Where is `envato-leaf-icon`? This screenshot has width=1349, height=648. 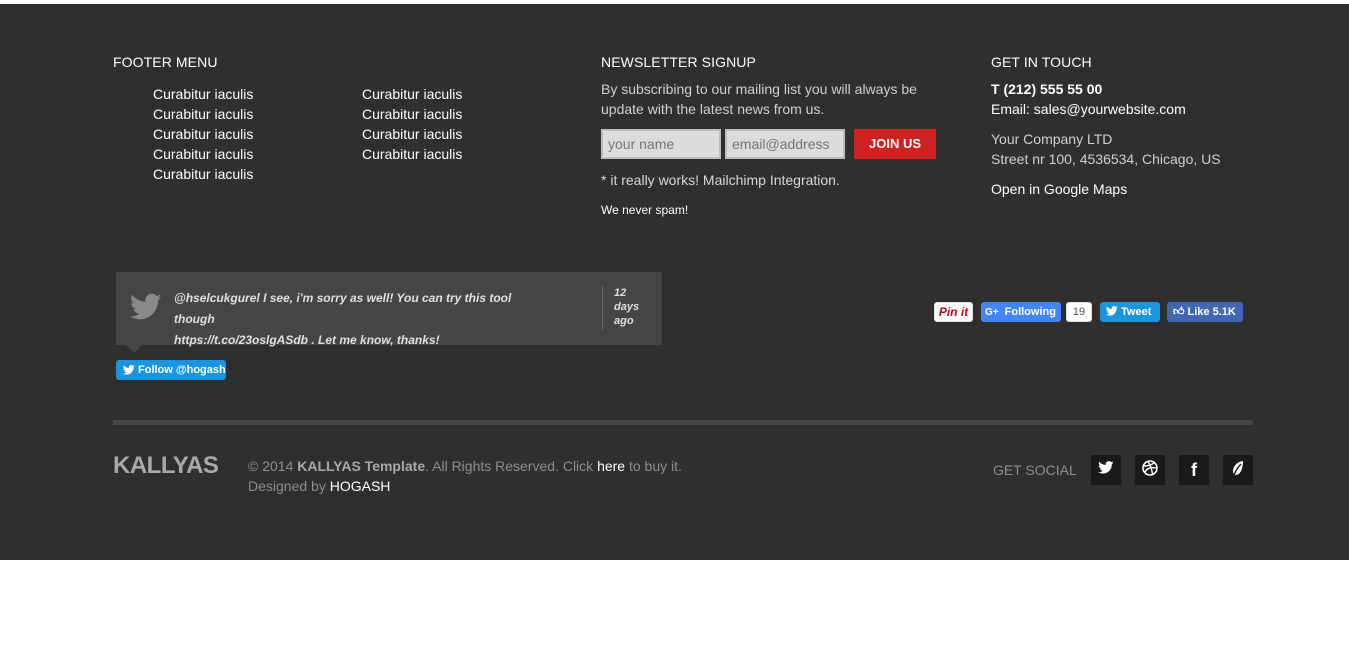 envato-leaf-icon is located at coordinates (1238, 470).